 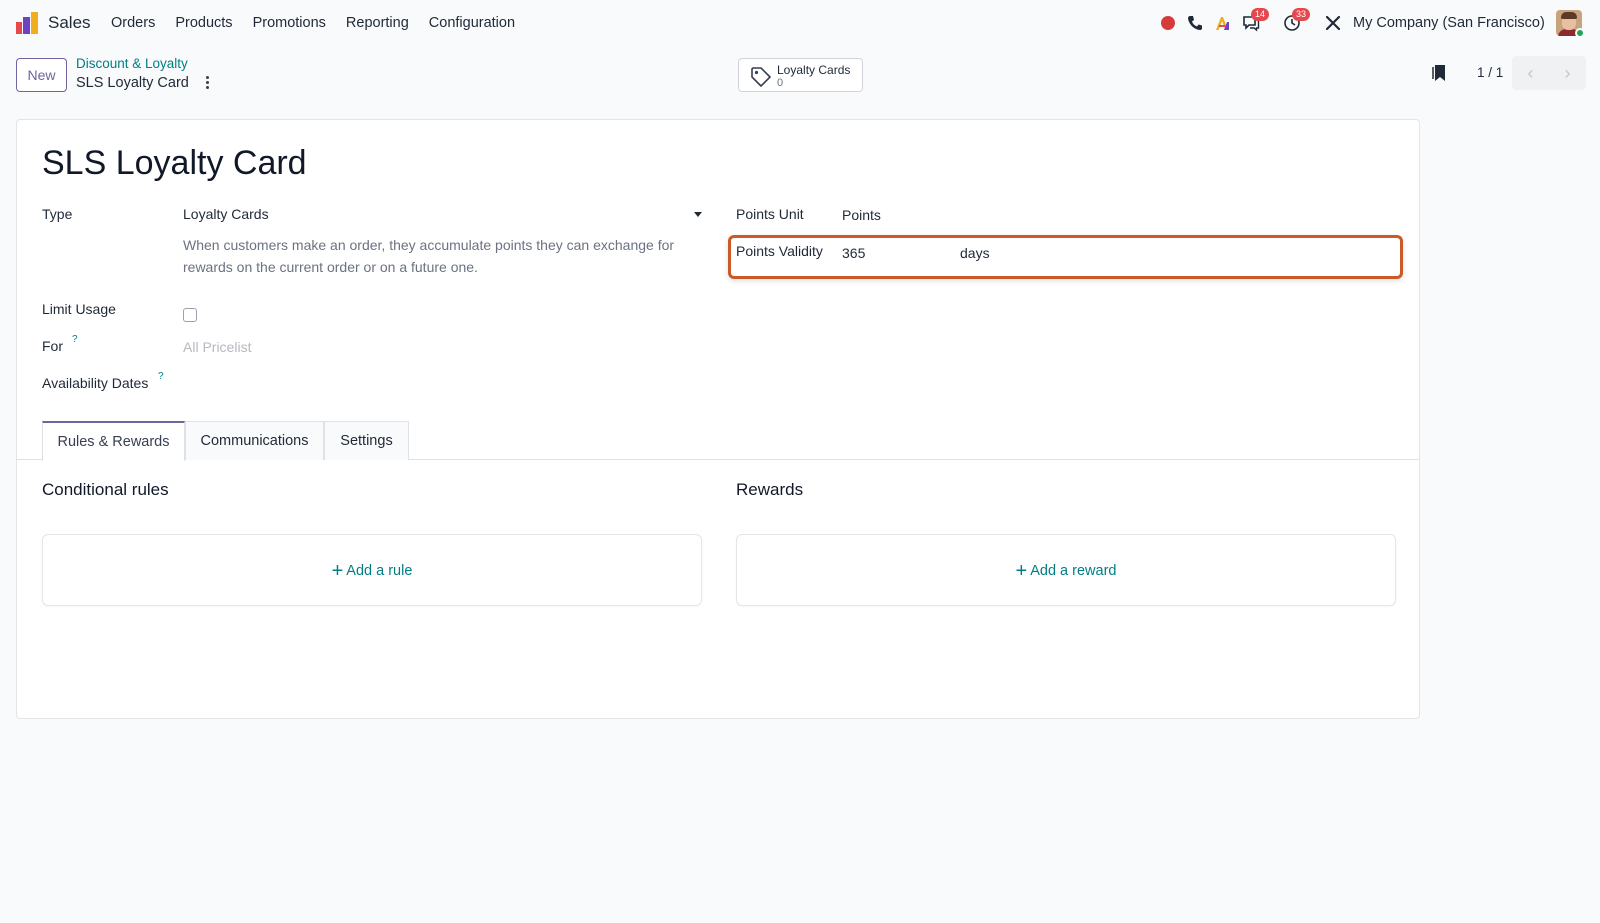 What do you see at coordinates (770, 214) in the screenshot?
I see `points-unit-label: Points Unit` at bounding box center [770, 214].